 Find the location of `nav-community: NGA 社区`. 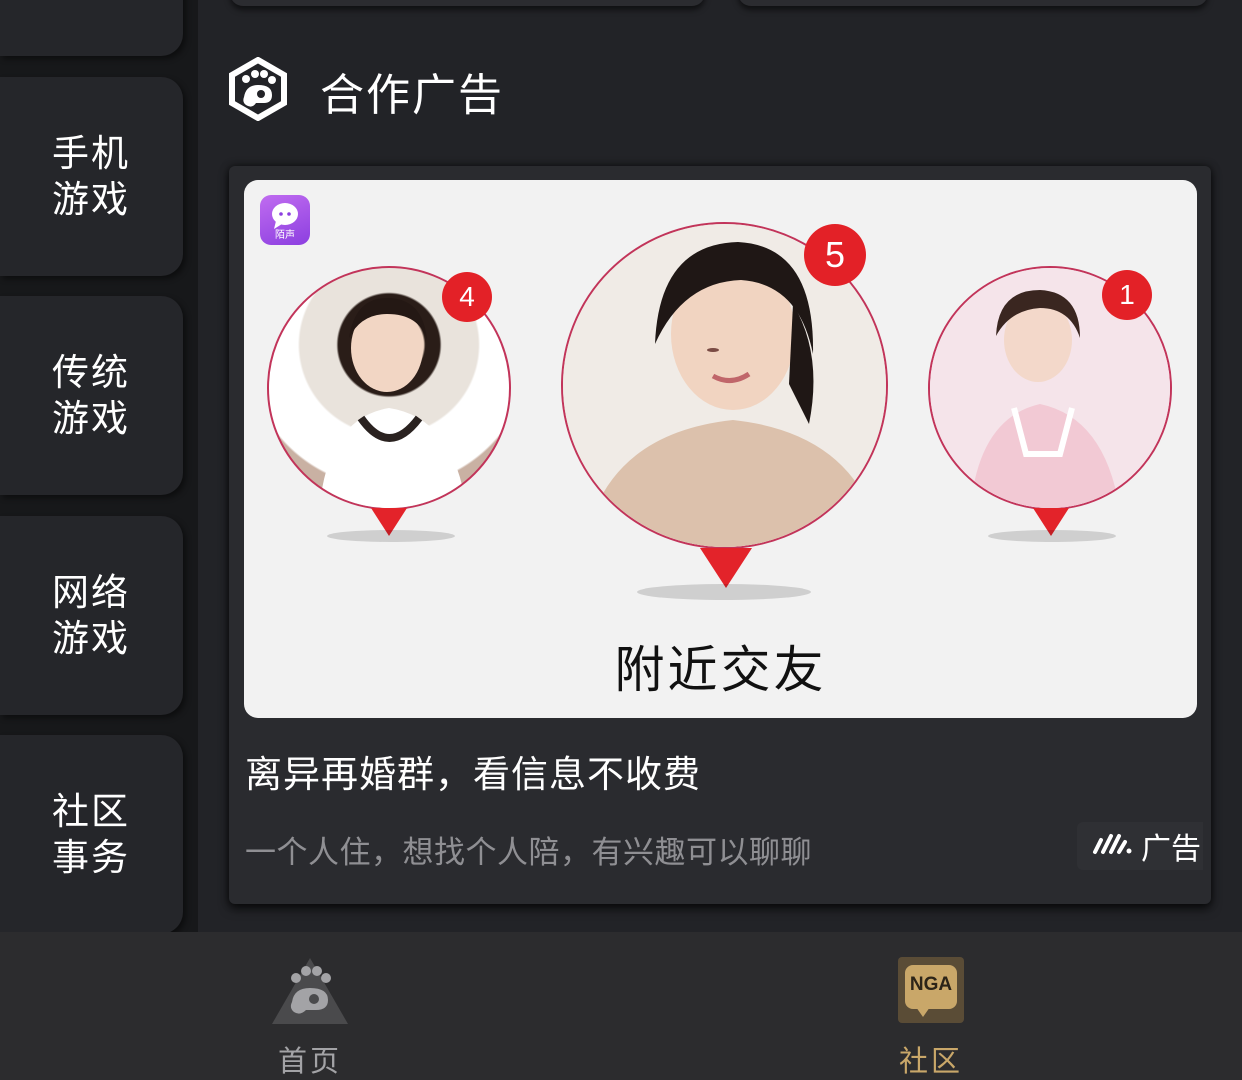

nav-community: NGA 社区 is located at coordinates (931, 1006).